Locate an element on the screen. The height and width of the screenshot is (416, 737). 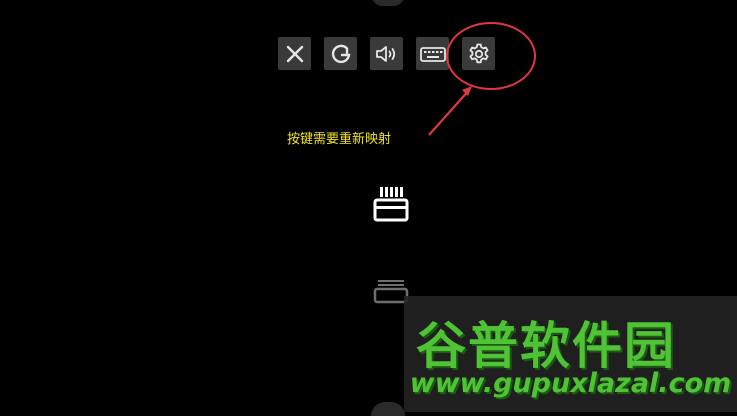
volume-button is located at coordinates (386, 53).